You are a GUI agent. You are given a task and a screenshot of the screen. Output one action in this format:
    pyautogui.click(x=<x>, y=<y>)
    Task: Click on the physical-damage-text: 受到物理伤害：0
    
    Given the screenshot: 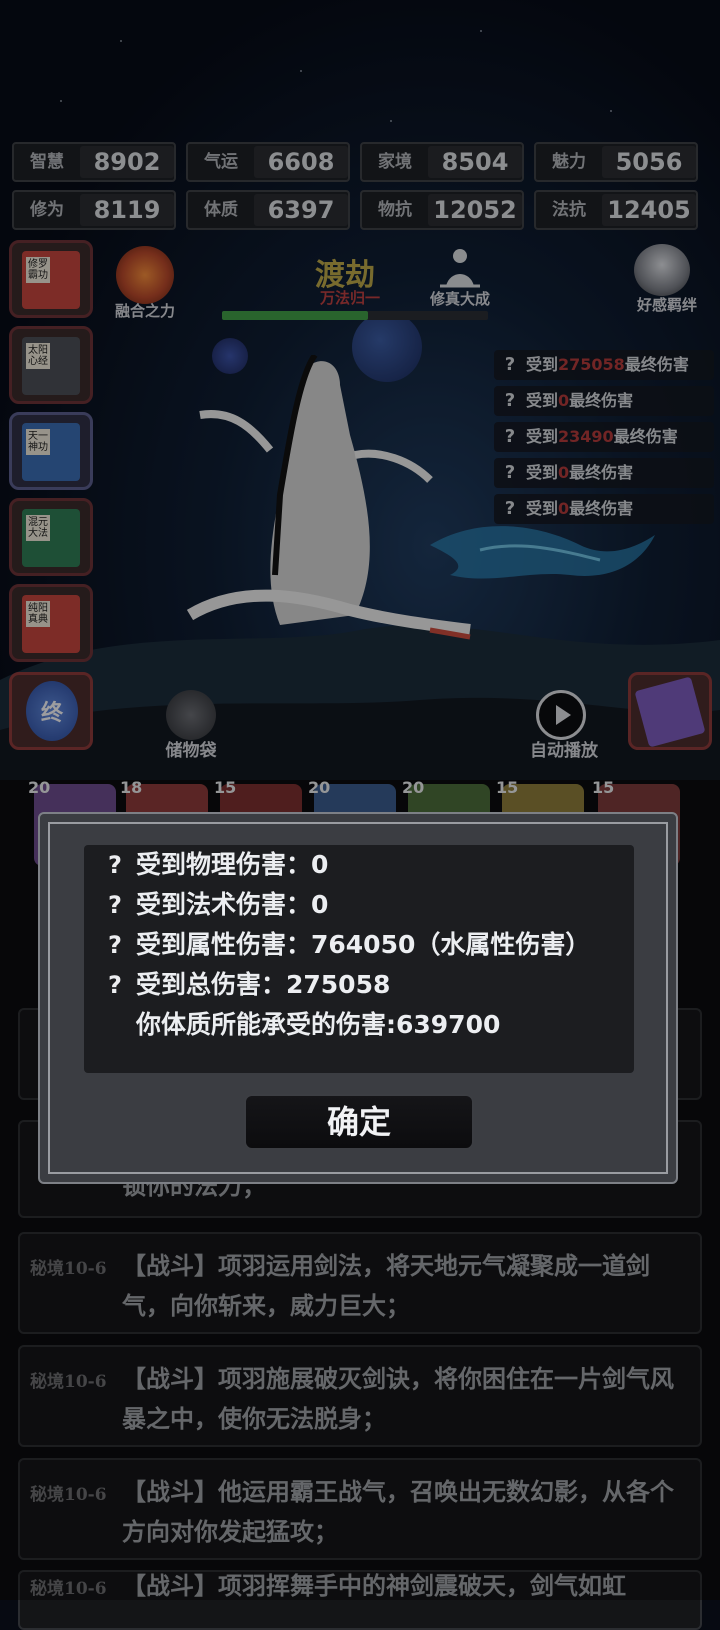 What is the action you would take?
    pyautogui.click(x=232, y=864)
    